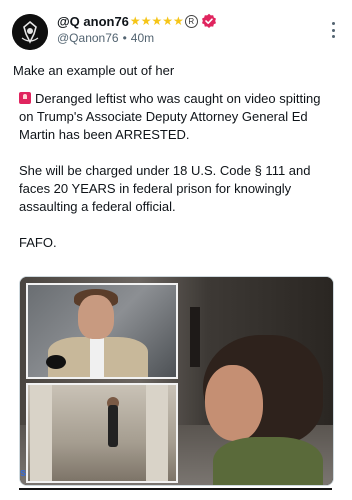  I want to click on avatar-logo-icon, so click(30, 32).